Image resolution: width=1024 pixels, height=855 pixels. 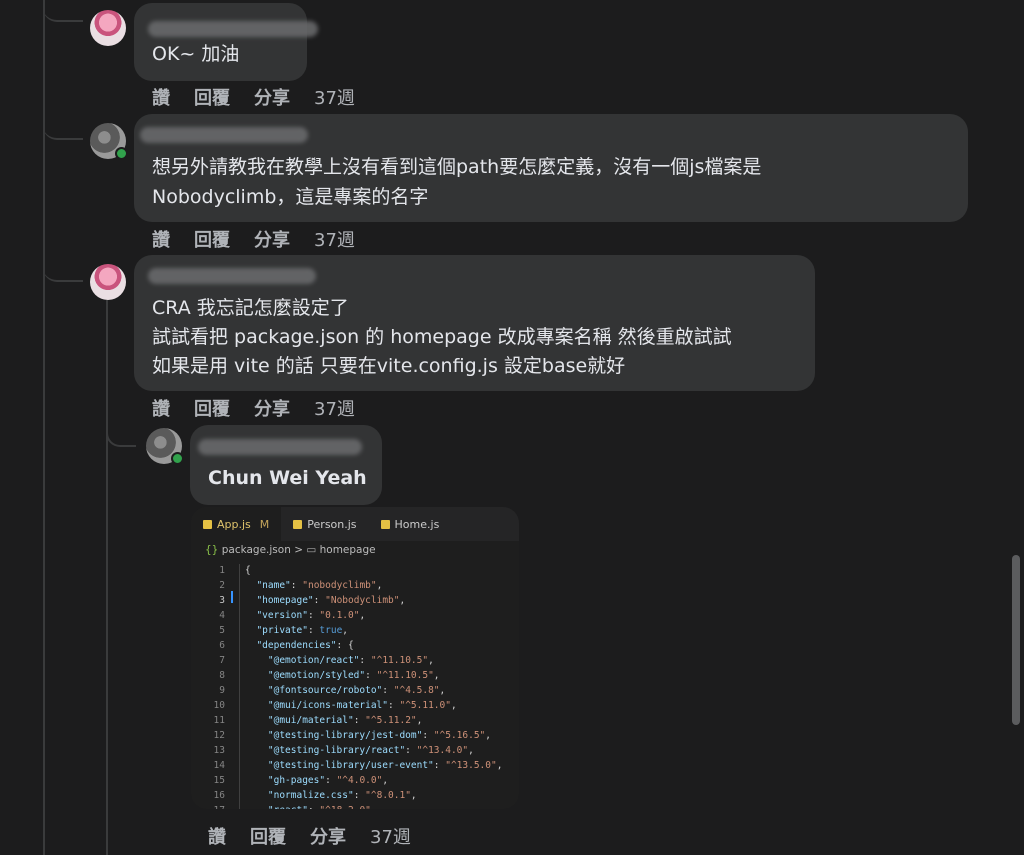 What do you see at coordinates (196, 54) in the screenshot?
I see `comment-text: OK~ 加油` at bounding box center [196, 54].